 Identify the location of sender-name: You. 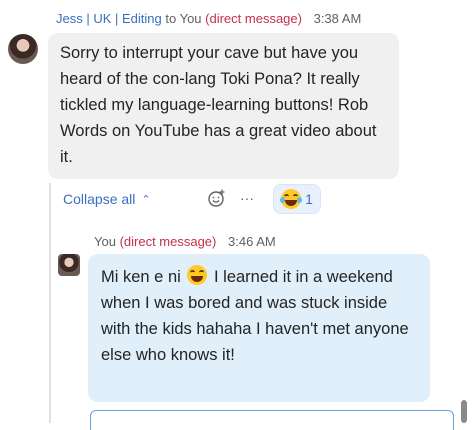
(105, 241).